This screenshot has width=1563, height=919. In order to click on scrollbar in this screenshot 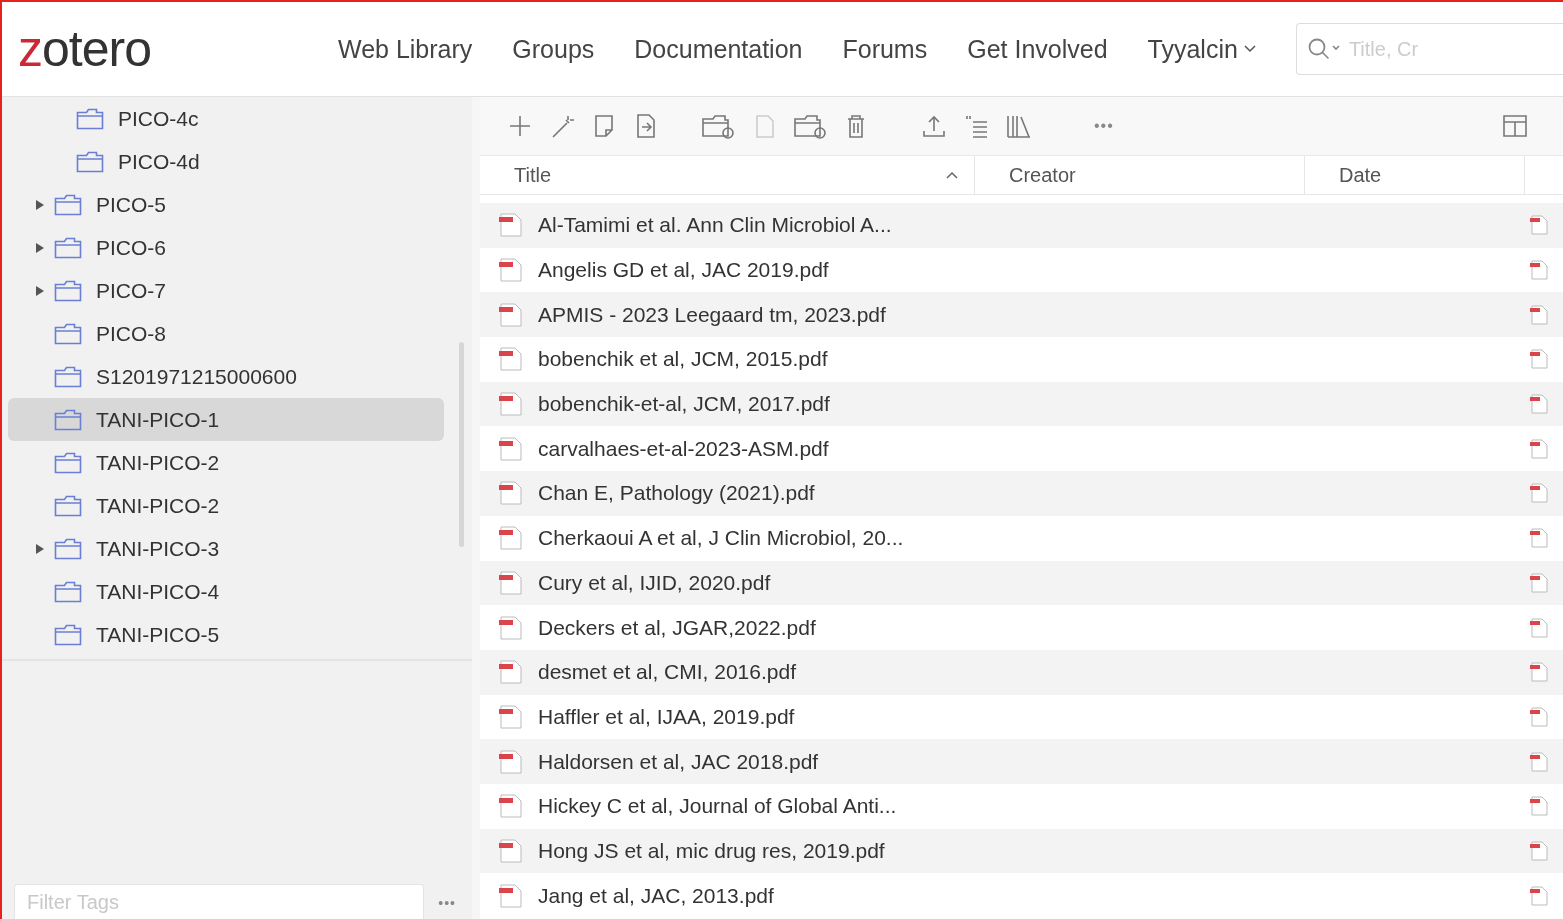, I will do `click(461, 444)`.